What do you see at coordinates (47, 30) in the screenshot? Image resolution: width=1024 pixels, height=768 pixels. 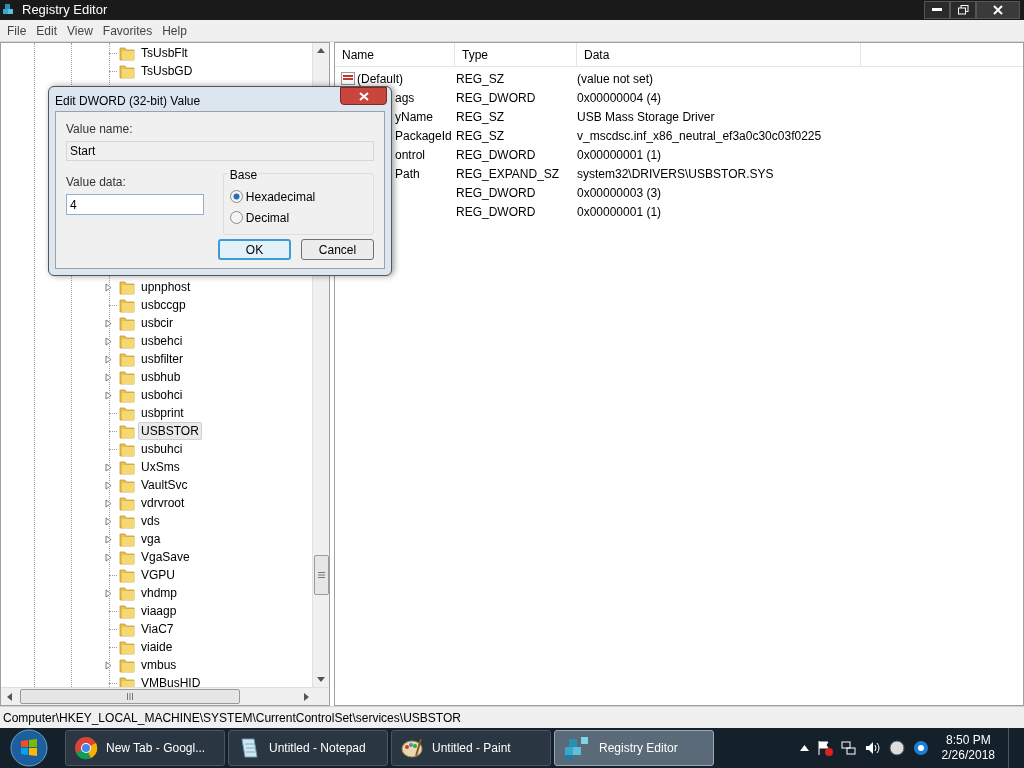 I see `menu-item: Edit` at bounding box center [47, 30].